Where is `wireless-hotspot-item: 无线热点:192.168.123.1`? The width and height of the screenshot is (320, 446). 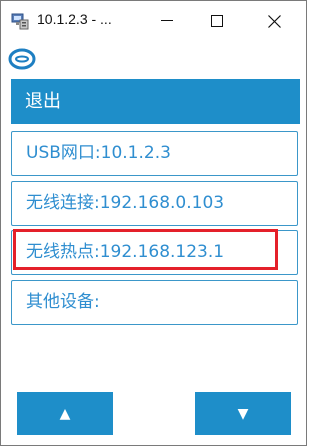
wireless-hotspot-item: 无线热点:192.168.123.1 is located at coordinates (154, 252).